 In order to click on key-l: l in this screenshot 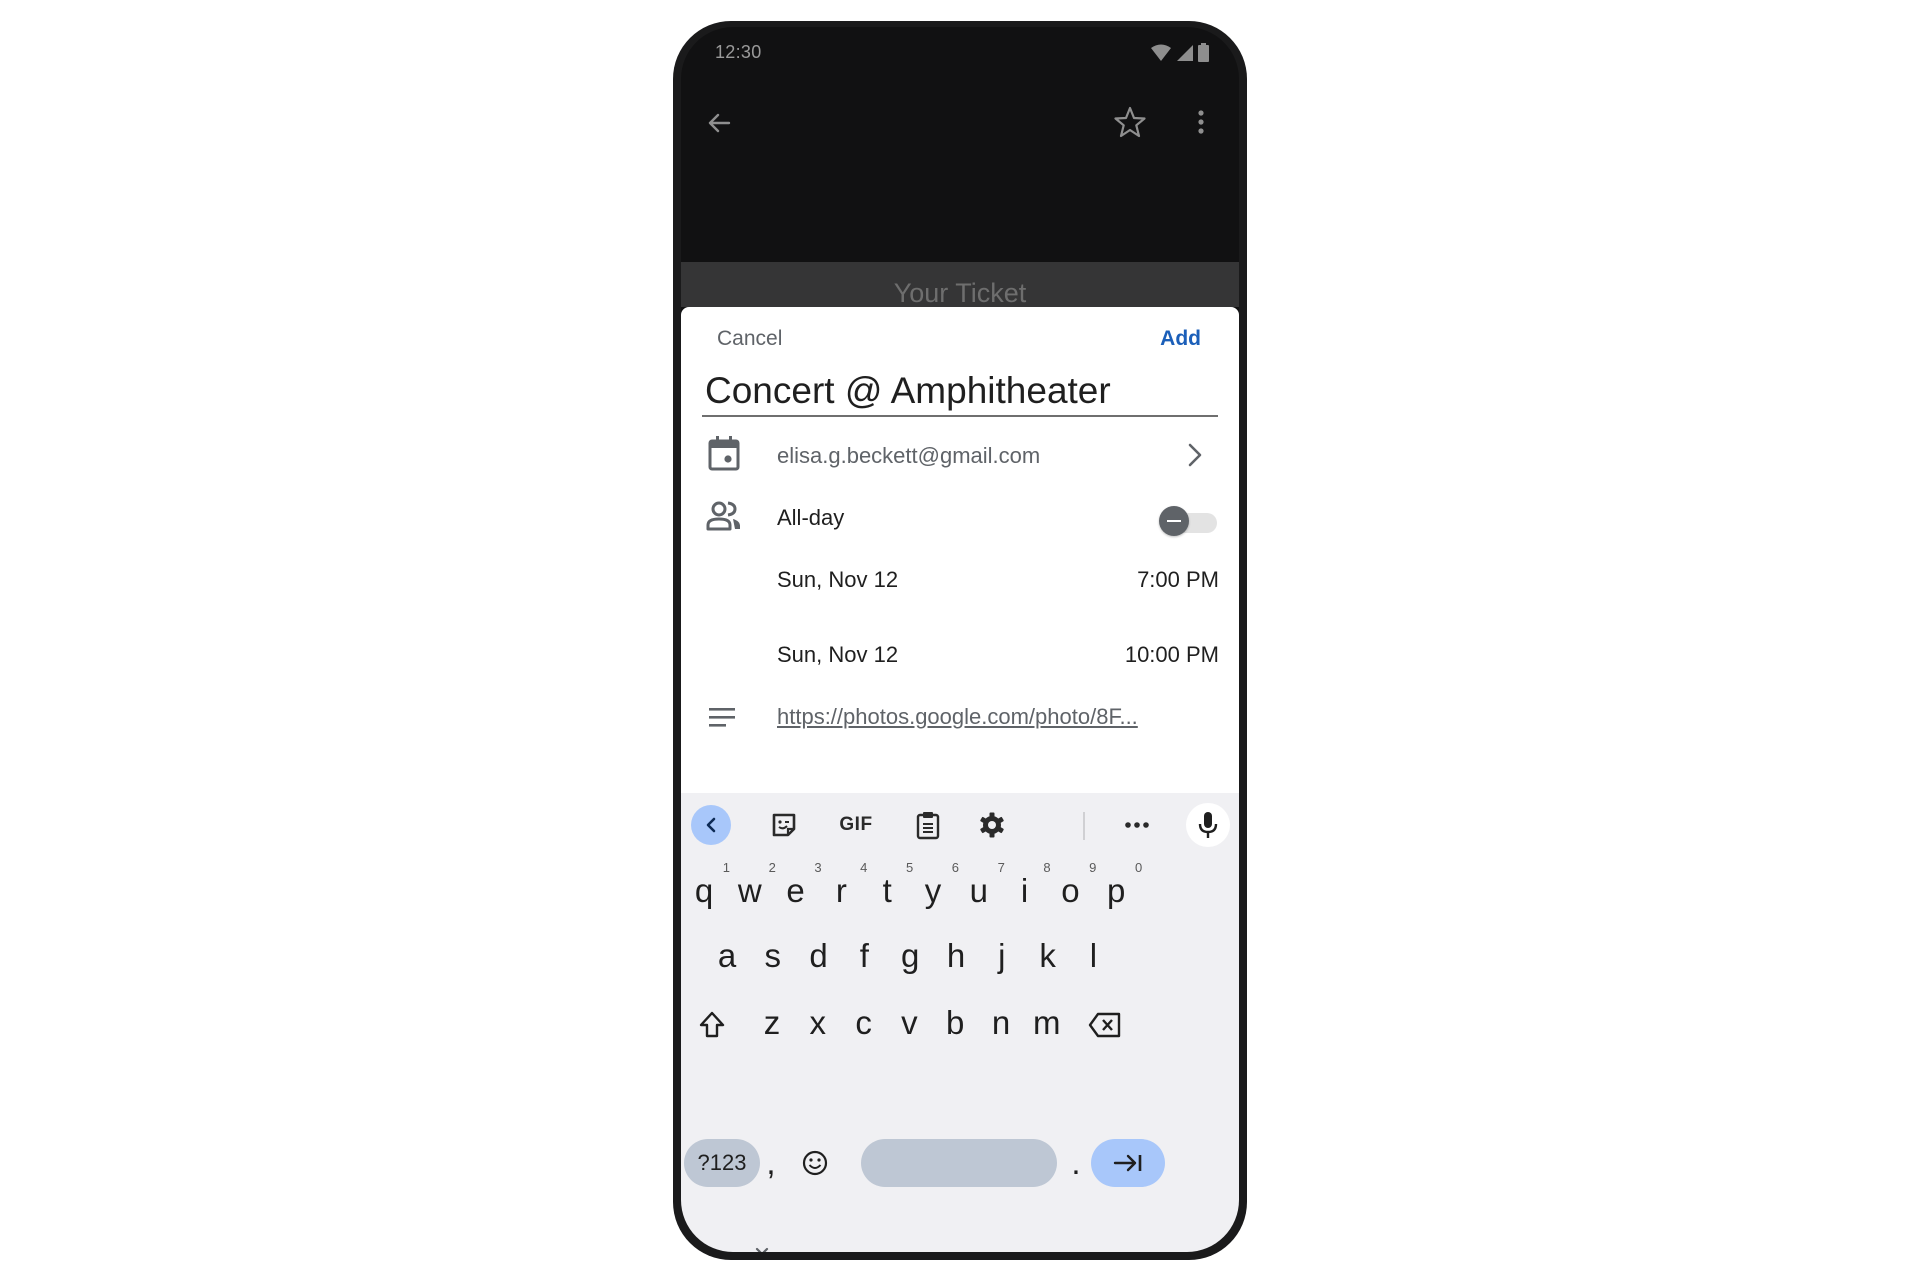, I will do `click(1093, 956)`.